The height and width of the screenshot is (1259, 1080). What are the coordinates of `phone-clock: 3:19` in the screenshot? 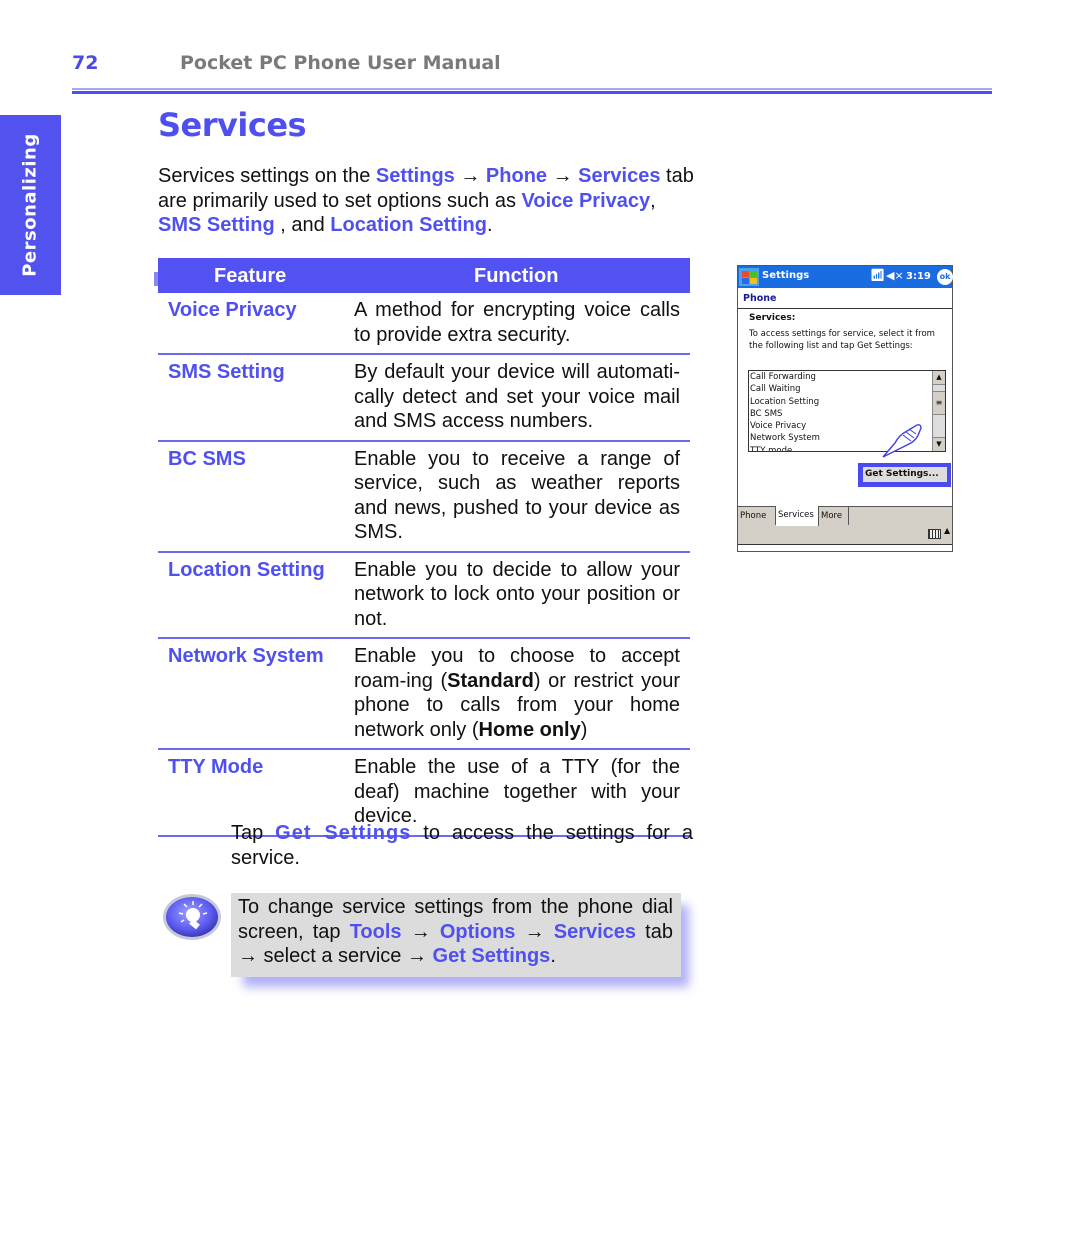 It's located at (918, 276).